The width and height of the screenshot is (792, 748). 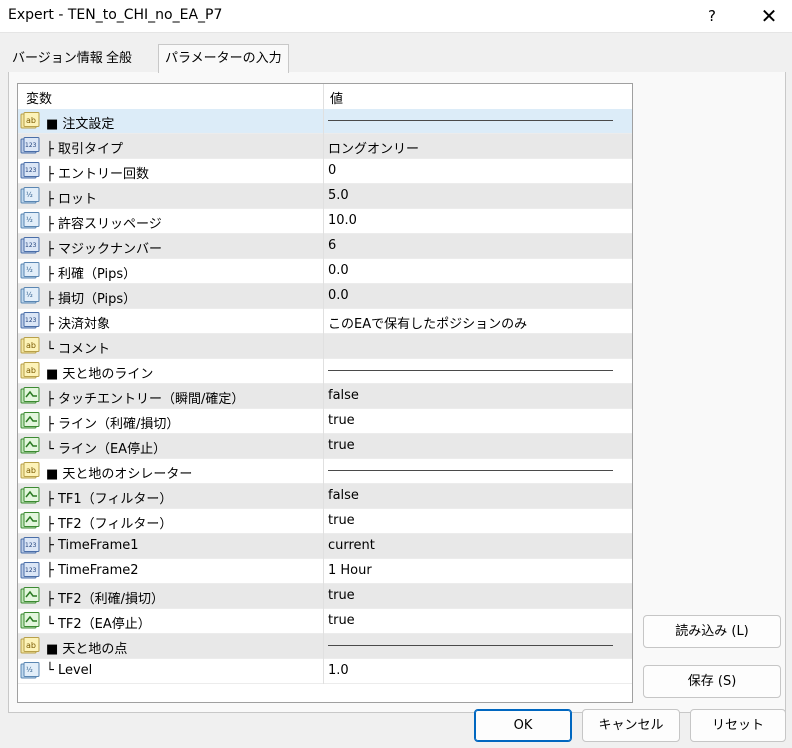 What do you see at coordinates (109, 524) in the screenshot?
I see `parameter-name: ├ TF2（フィルター）` at bounding box center [109, 524].